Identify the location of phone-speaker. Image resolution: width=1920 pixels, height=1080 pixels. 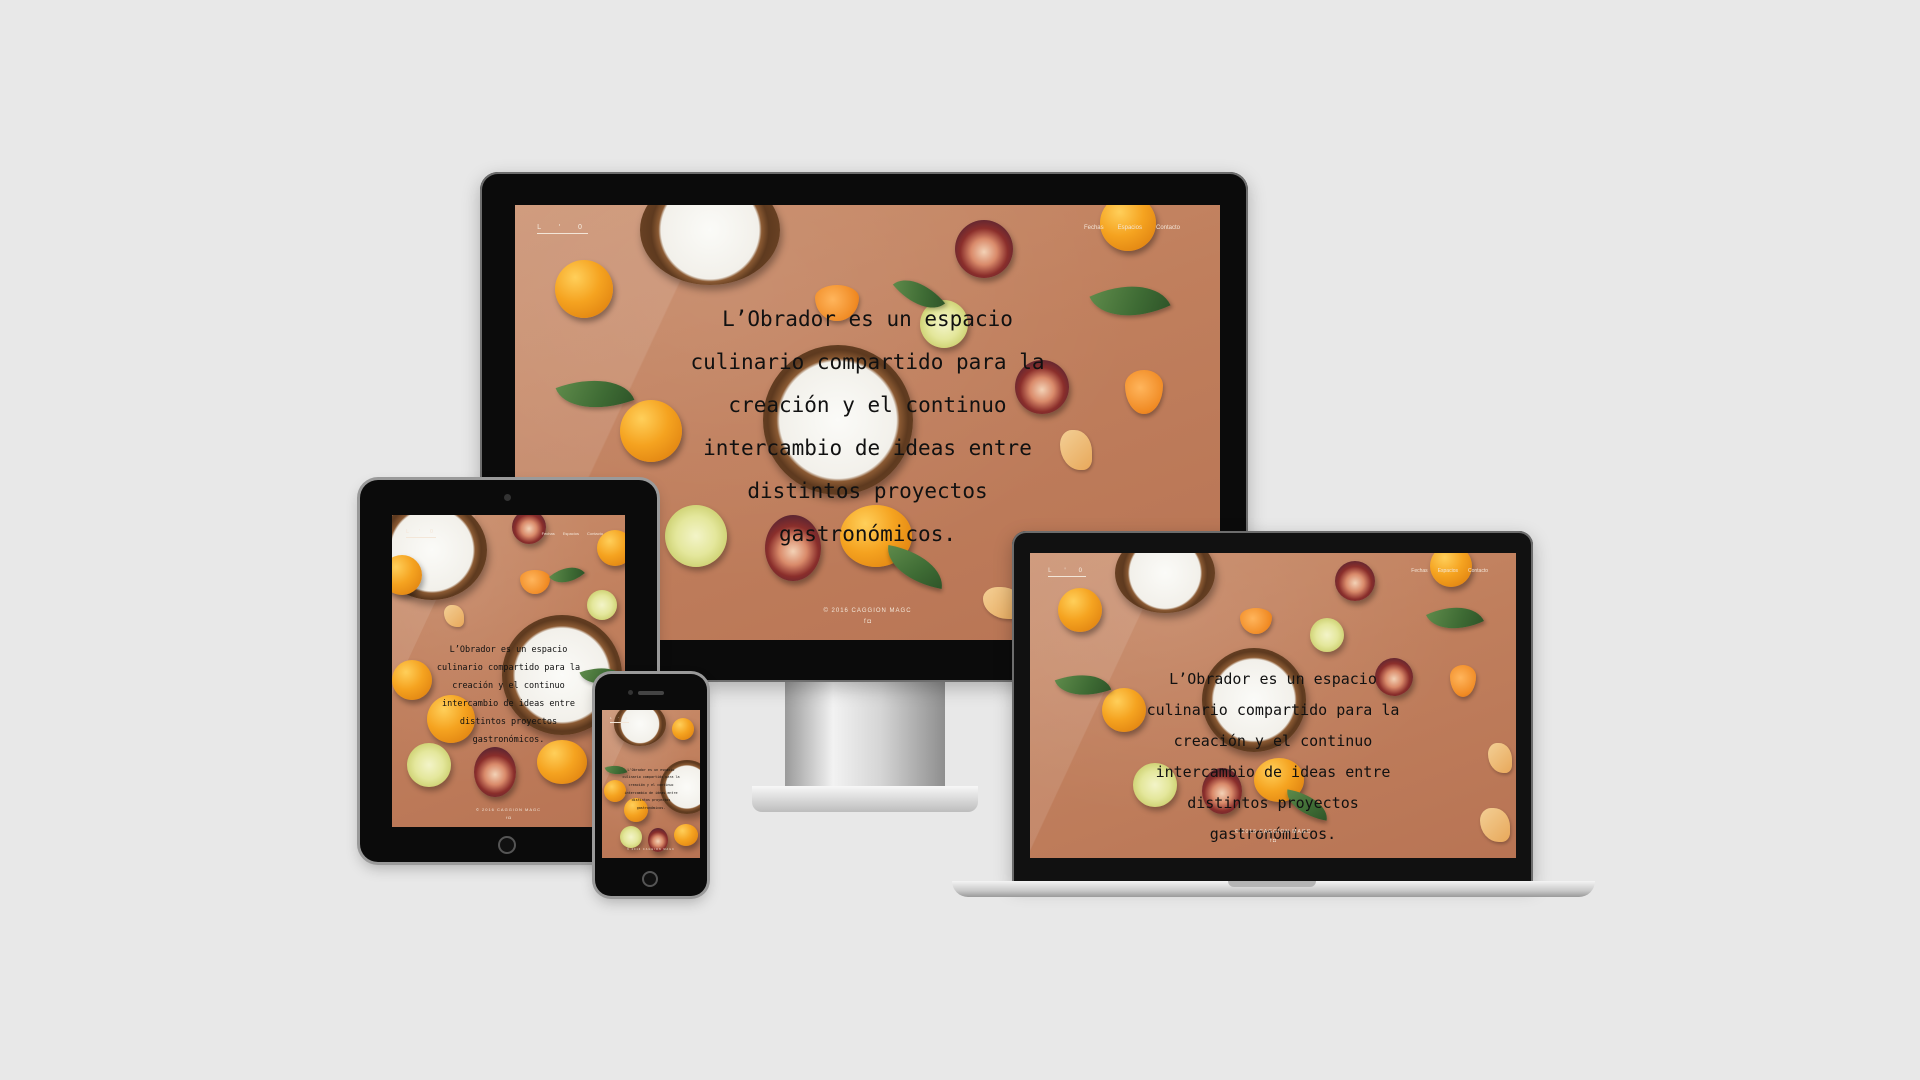
(651, 693).